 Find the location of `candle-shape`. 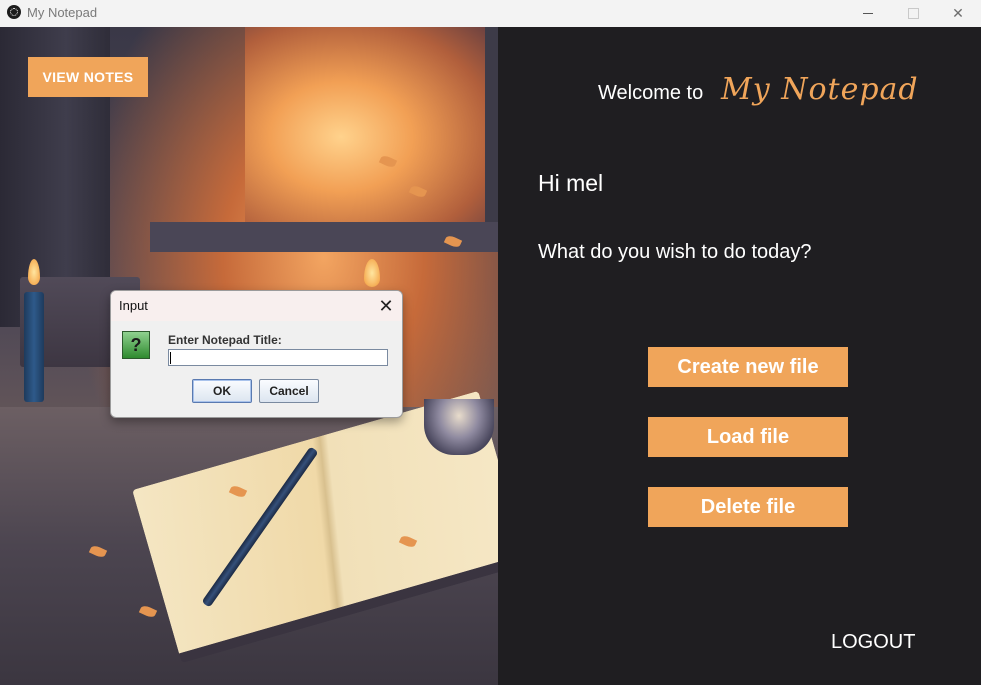

candle-shape is located at coordinates (34, 347).